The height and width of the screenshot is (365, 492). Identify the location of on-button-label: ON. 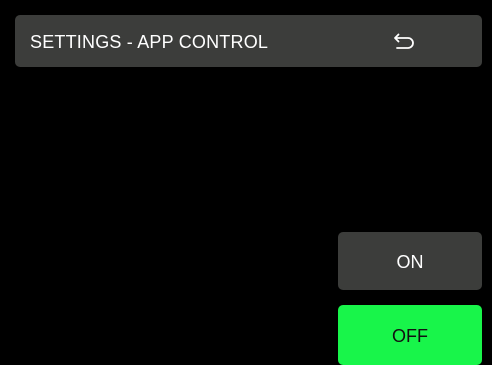
(410, 262).